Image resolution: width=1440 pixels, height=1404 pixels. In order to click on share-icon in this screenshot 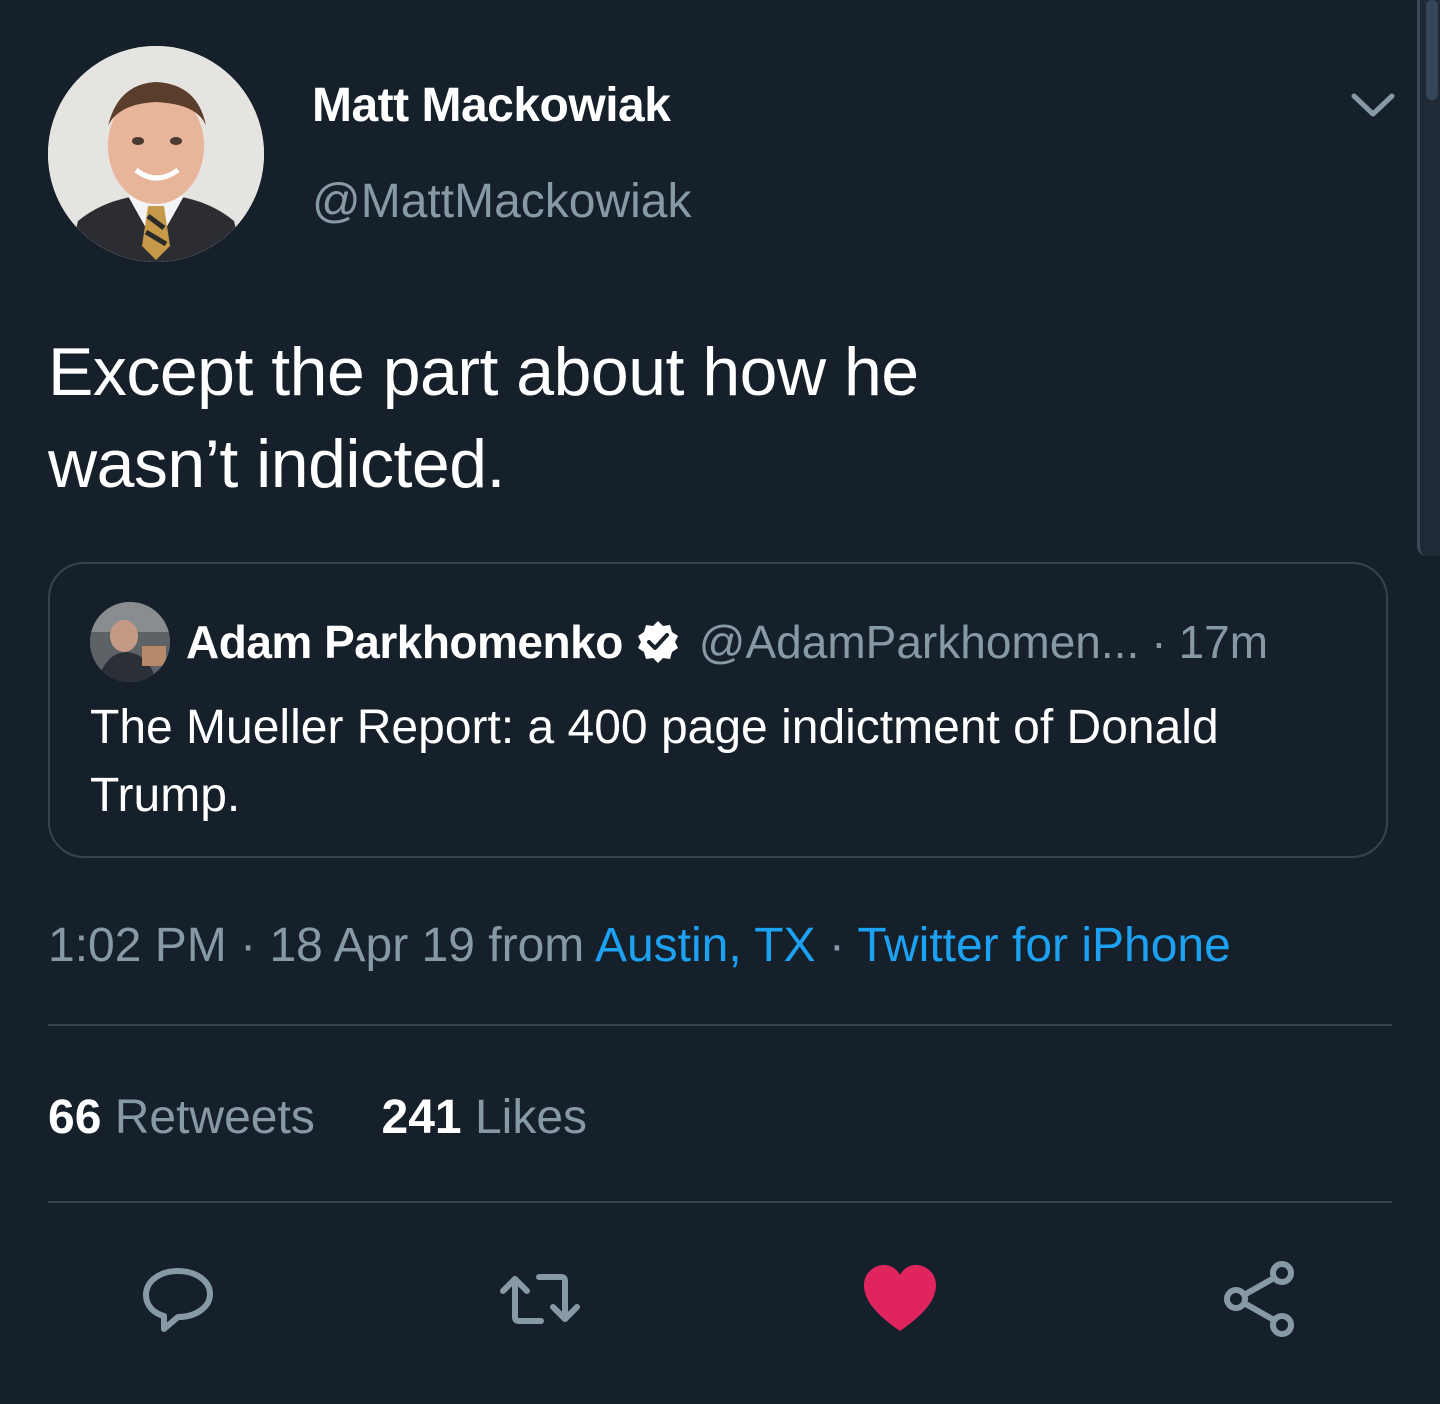, I will do `click(1260, 1301)`.